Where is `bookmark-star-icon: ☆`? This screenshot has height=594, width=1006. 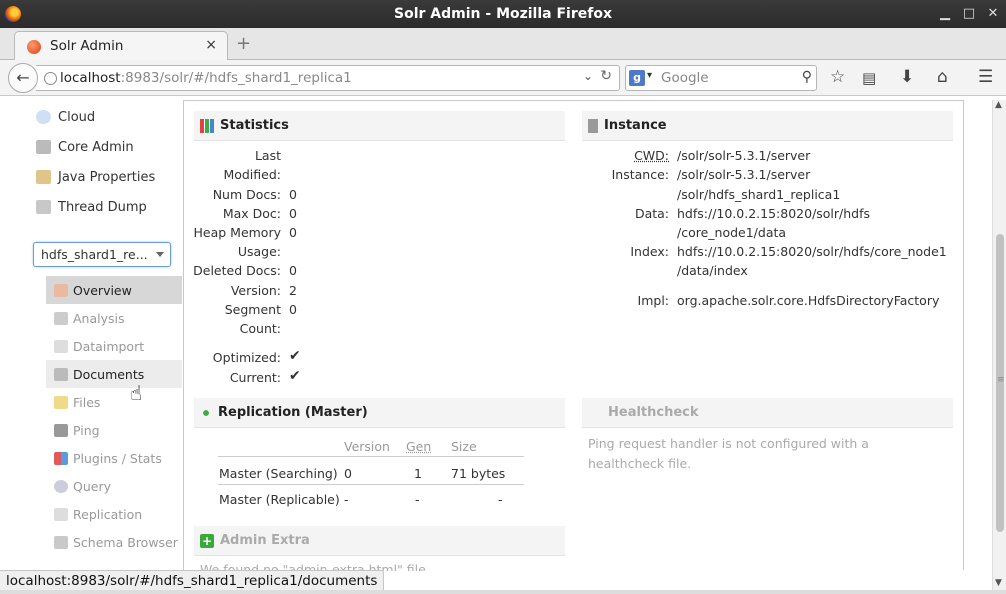
bookmark-star-icon: ☆ is located at coordinates (837, 77).